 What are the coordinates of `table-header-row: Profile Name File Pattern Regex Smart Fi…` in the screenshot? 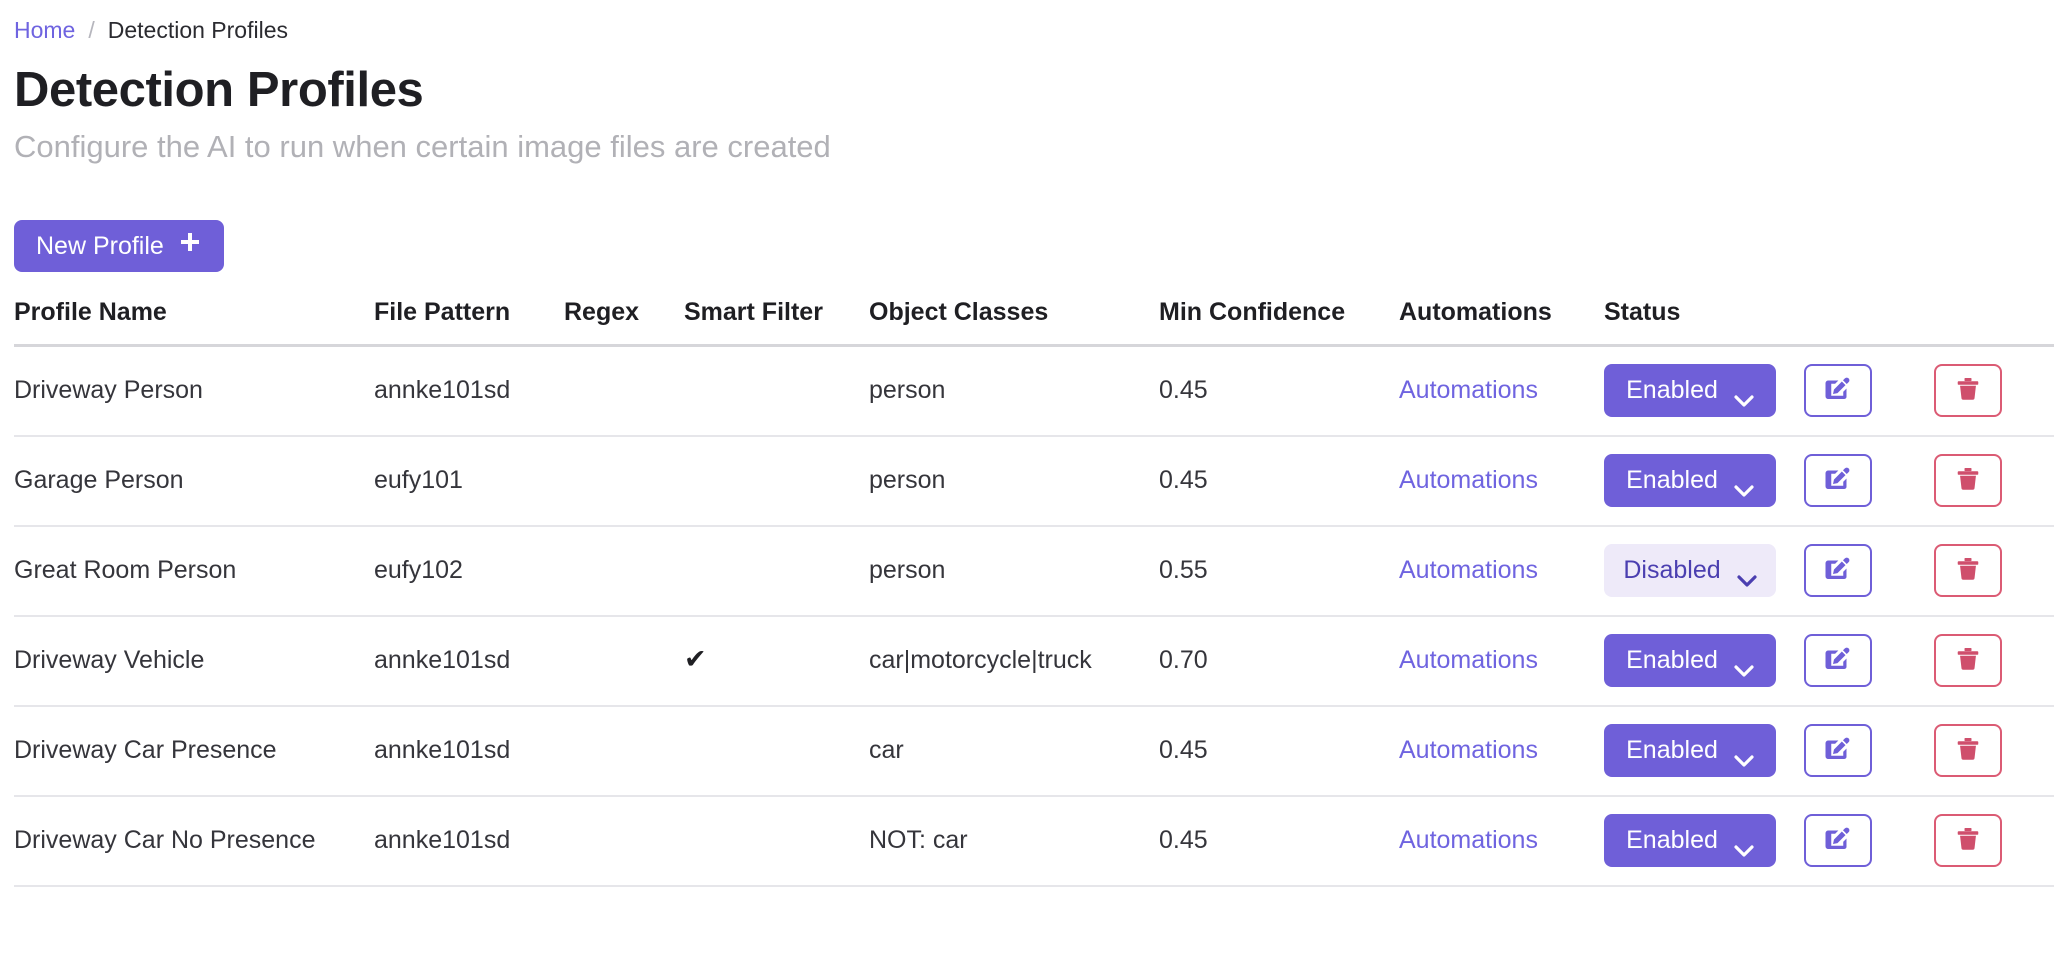 It's located at (1034, 323).